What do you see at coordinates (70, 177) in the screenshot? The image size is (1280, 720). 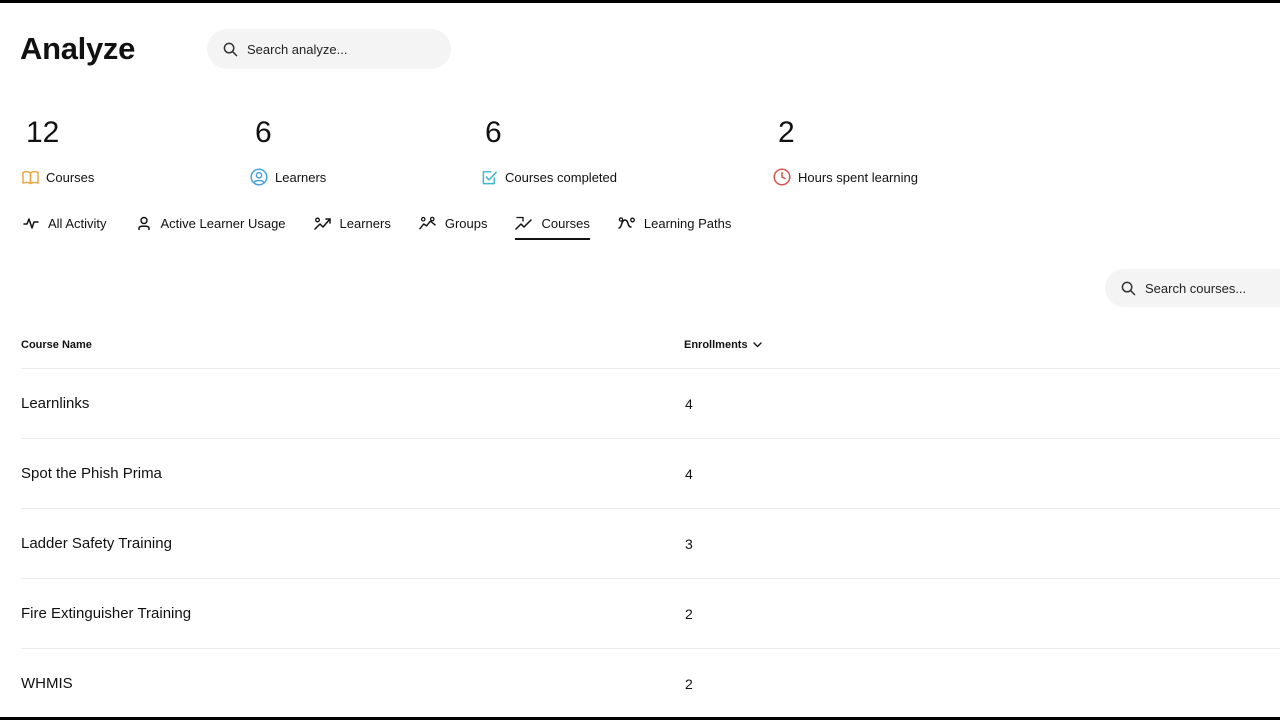 I see `stat-label: Courses` at bounding box center [70, 177].